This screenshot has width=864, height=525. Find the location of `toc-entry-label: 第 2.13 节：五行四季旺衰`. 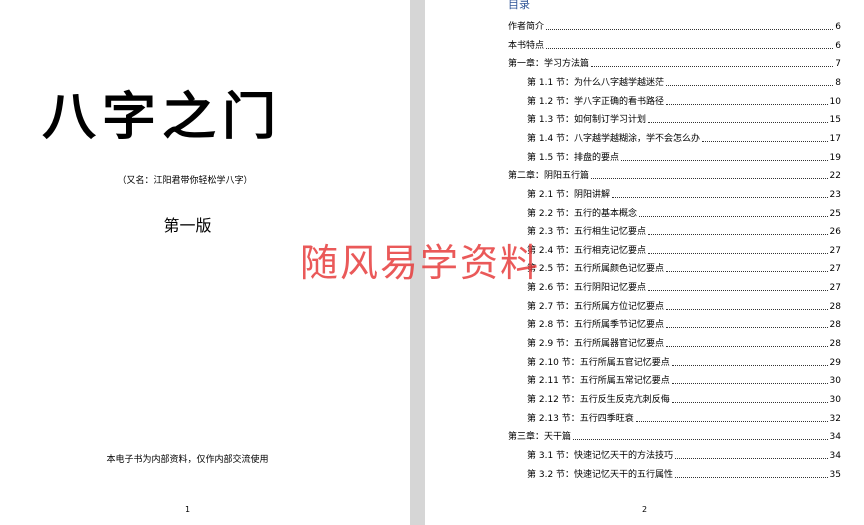

toc-entry-label: 第 2.13 节：五行四季旺衰 is located at coordinates (580, 418).